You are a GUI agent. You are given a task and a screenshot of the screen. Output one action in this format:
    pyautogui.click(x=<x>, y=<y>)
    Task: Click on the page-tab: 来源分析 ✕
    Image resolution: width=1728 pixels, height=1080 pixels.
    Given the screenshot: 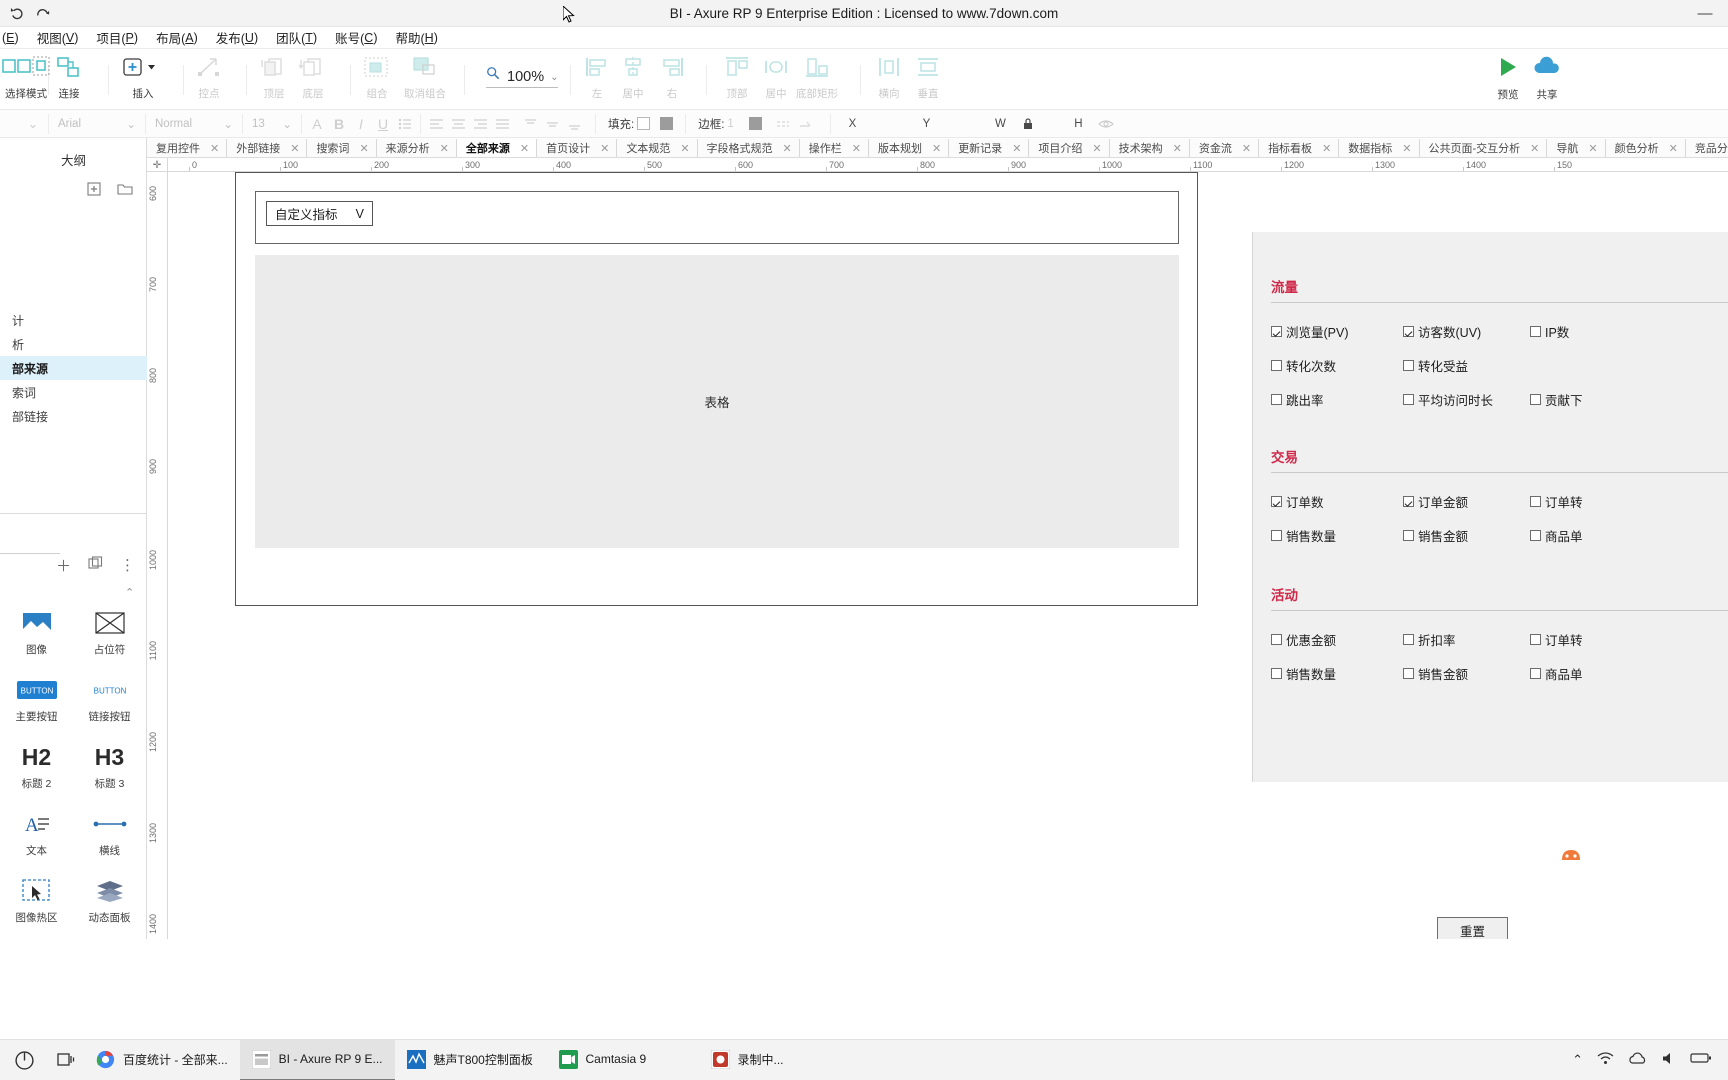 What is the action you would take?
    pyautogui.click(x=416, y=148)
    